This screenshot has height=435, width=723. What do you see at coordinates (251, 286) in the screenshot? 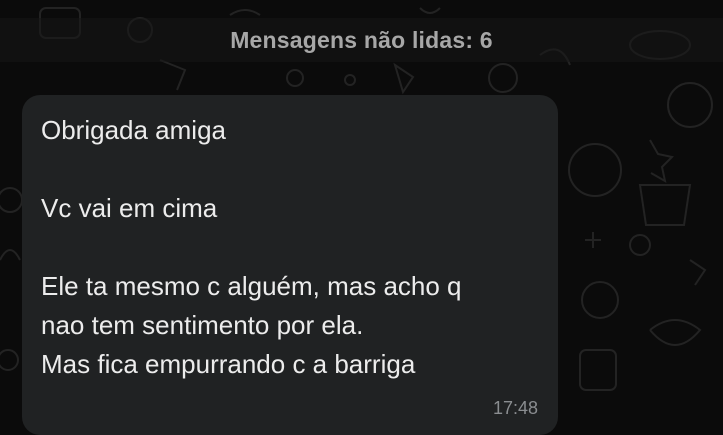
I see `message-line: Ele ta mesmo c alguém, mas acho q` at bounding box center [251, 286].